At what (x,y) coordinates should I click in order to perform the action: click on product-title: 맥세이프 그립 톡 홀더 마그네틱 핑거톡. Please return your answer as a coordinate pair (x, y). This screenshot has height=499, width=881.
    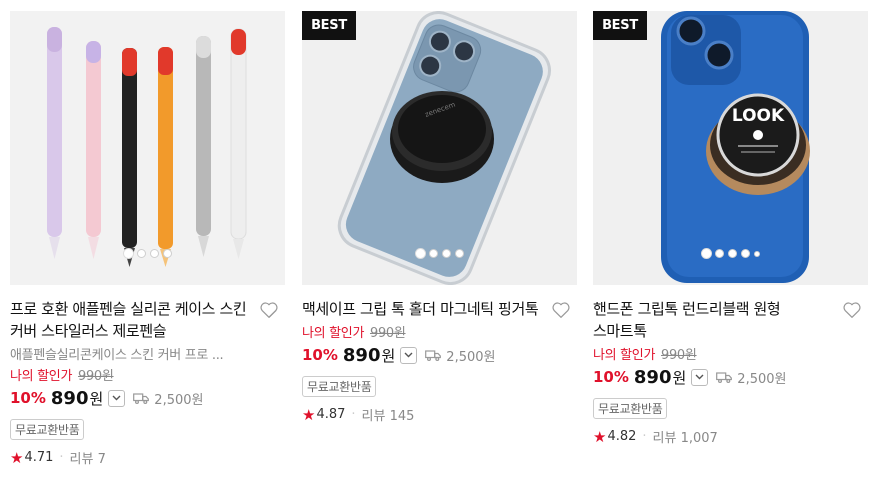
    Looking at the image, I should click on (424, 309).